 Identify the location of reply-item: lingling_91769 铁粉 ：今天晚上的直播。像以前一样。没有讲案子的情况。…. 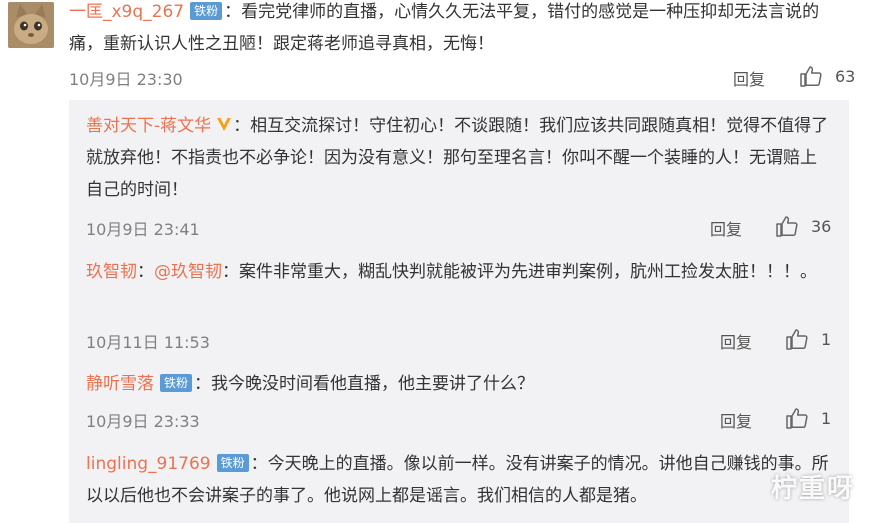
(458, 480).